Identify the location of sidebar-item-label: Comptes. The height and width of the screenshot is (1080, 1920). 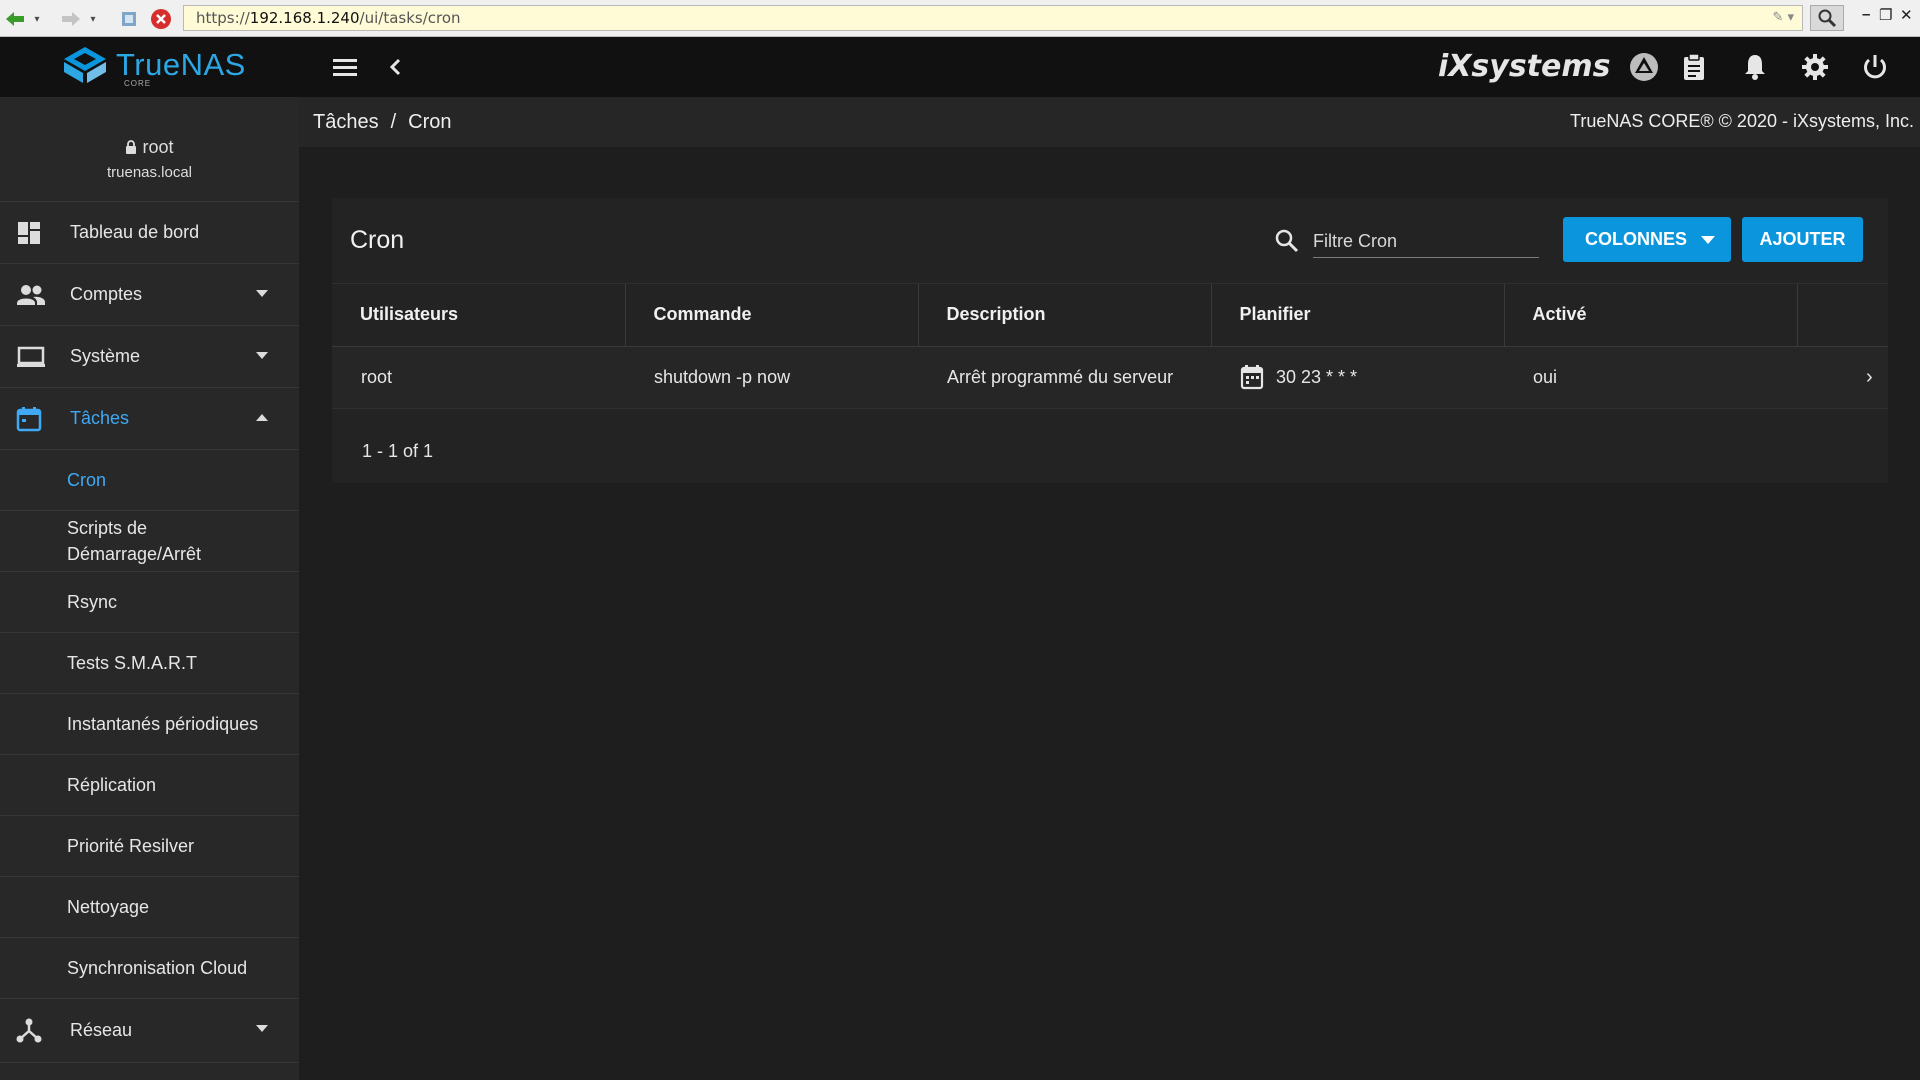
(106, 294).